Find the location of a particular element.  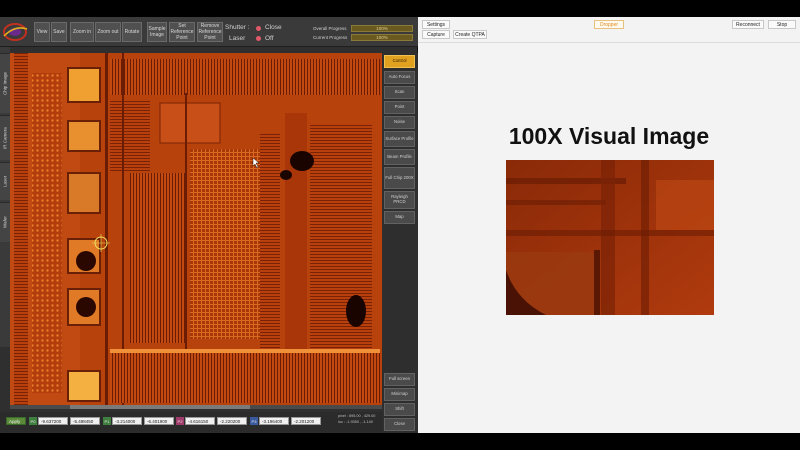

viewer-horizontal-scrollbar is located at coordinates (196, 407).